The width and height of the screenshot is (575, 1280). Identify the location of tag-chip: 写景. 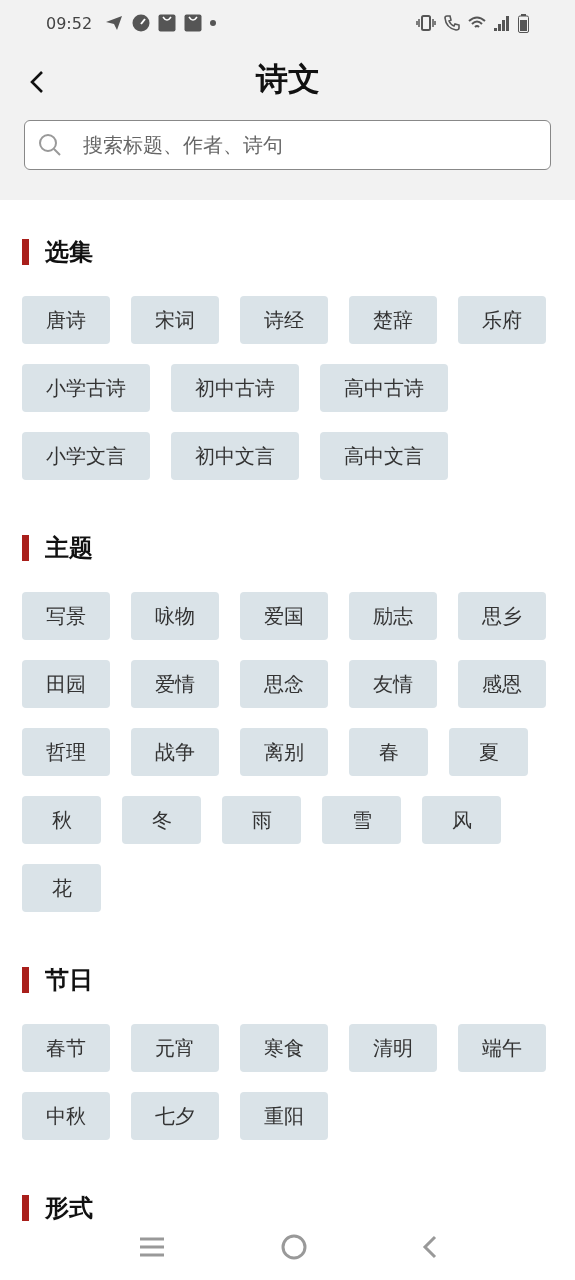
(66, 616).